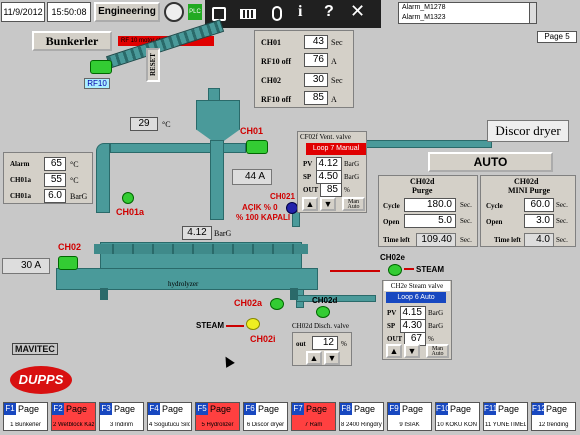 This screenshot has height=435, width=580. Describe the element at coordinates (73, 425) in the screenshot. I see `fkey-sub: 2 Wetblock Kazanı` at that location.